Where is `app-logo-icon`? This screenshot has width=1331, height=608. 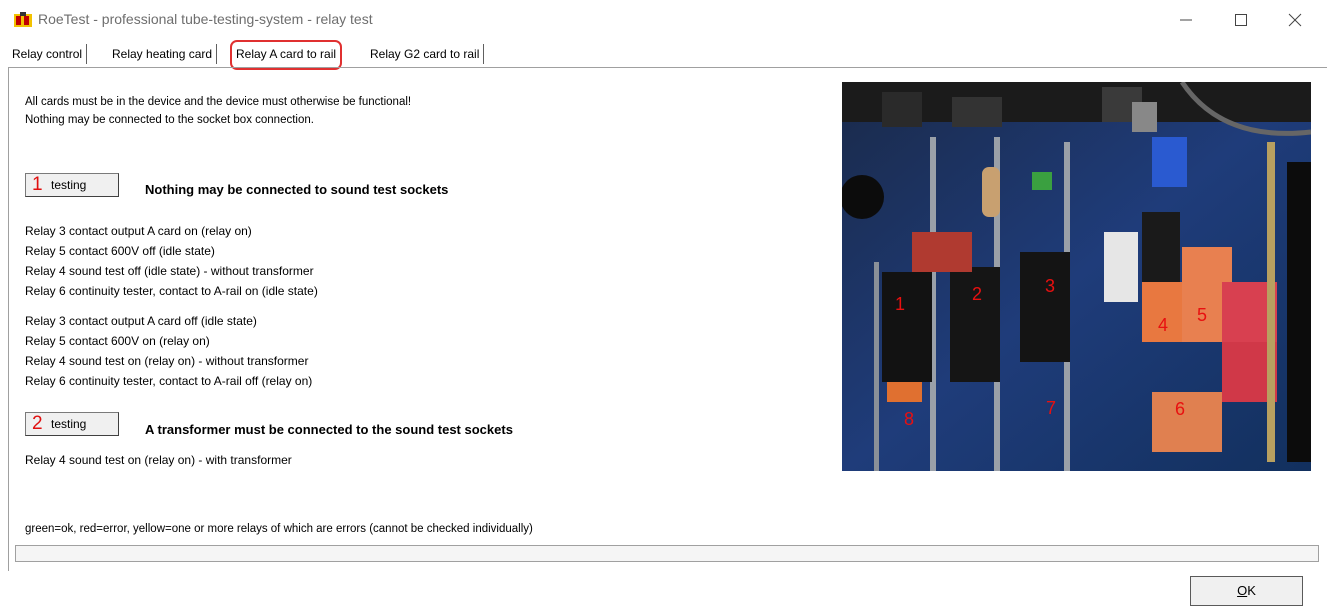
app-logo-icon is located at coordinates (23, 19).